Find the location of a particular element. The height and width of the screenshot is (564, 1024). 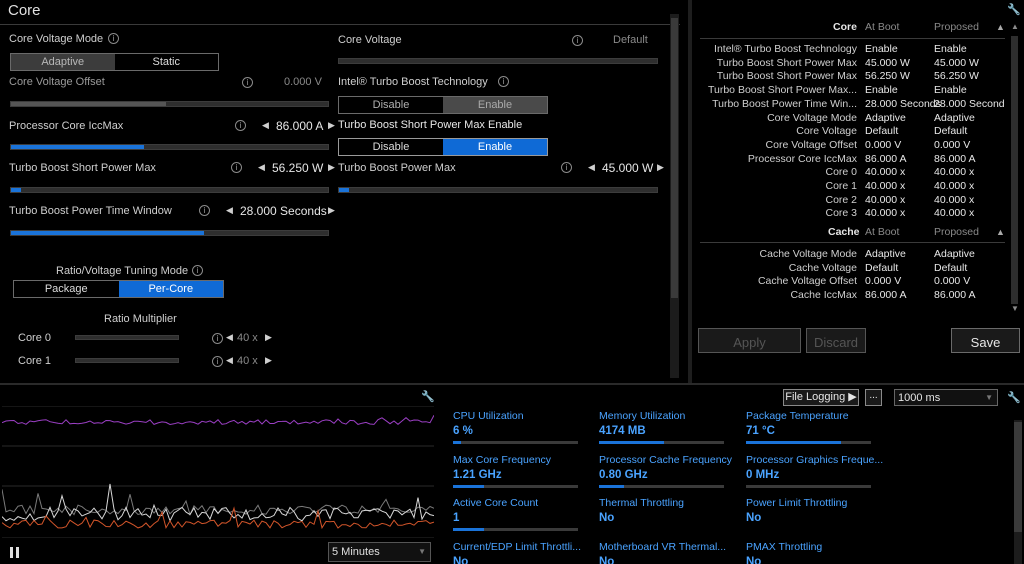

package-option: Package is located at coordinates (66, 289).